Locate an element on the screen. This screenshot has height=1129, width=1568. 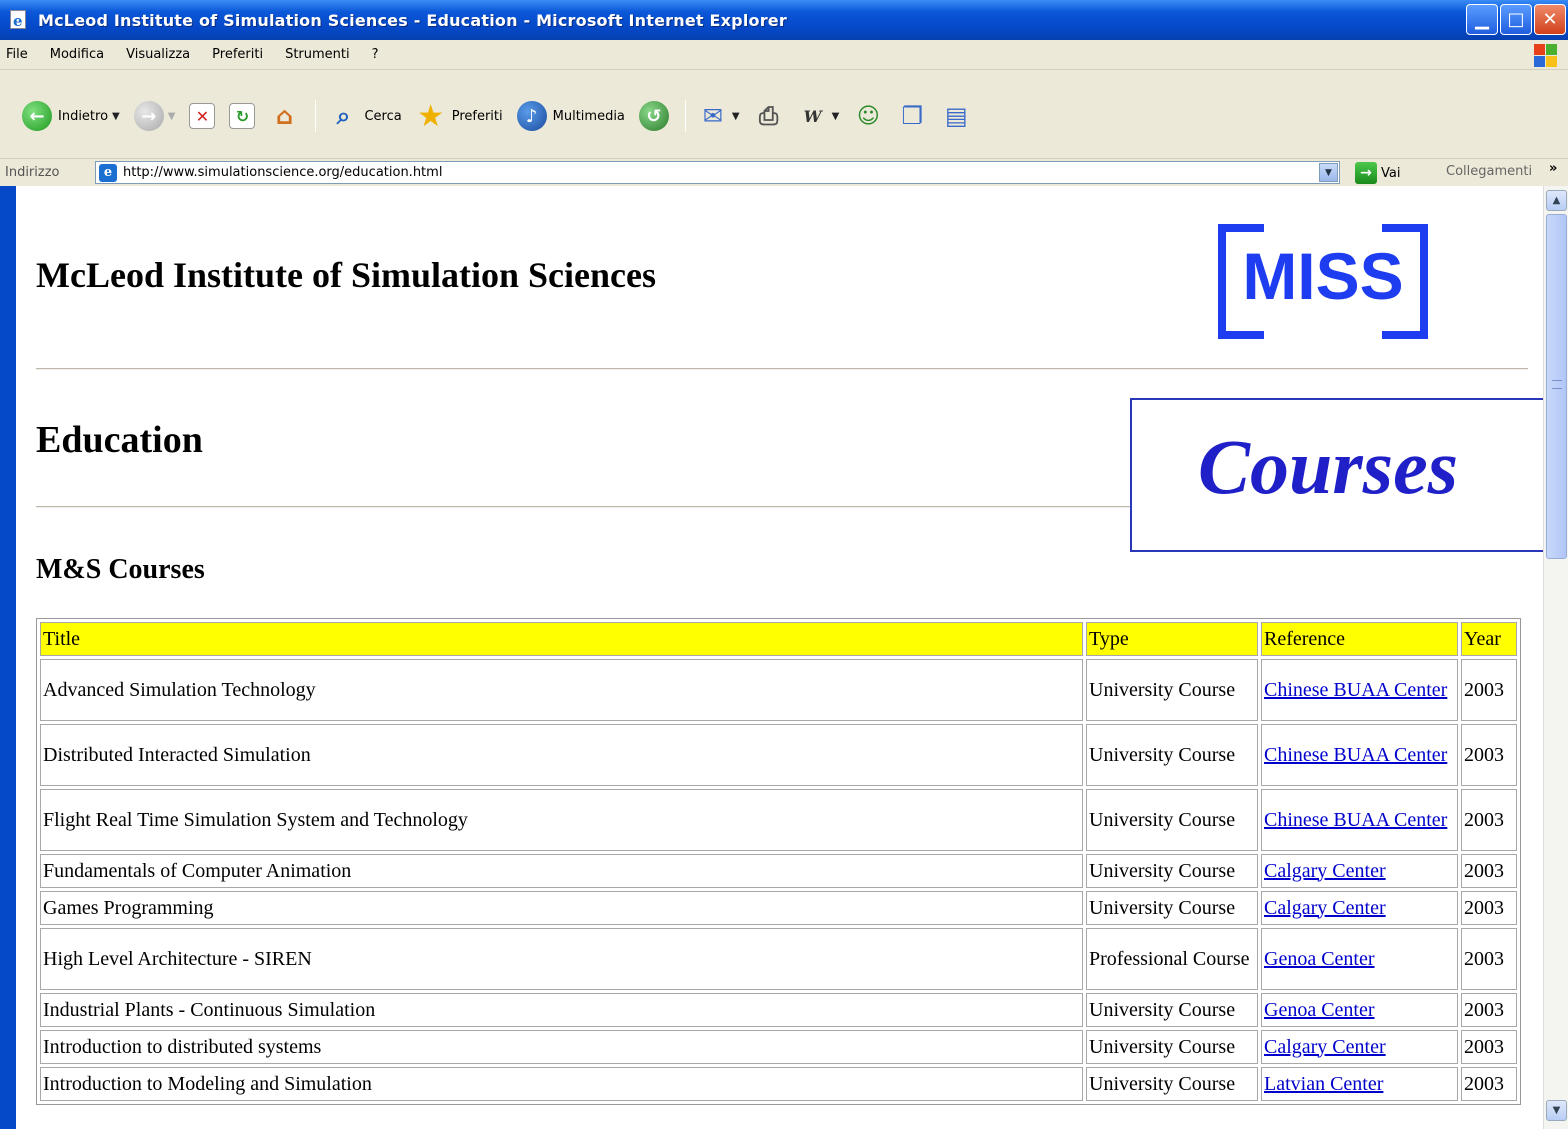
column-header-year: Year is located at coordinates (1489, 639).